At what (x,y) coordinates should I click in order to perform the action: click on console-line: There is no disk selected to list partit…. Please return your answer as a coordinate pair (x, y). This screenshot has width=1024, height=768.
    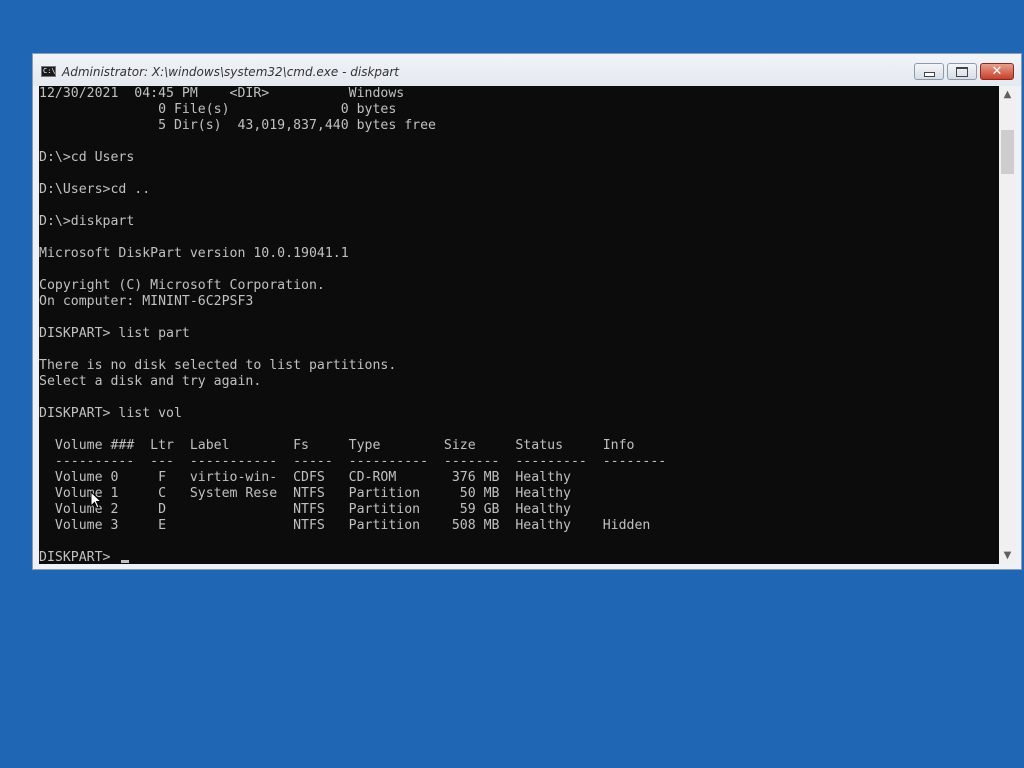
    Looking at the image, I should click on (218, 365).